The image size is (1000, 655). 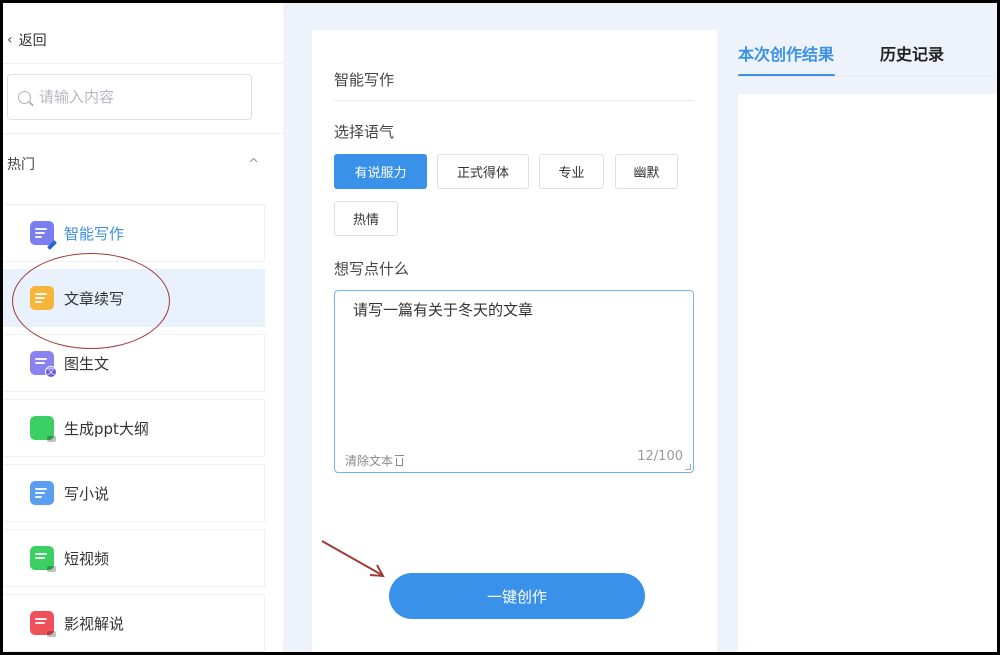 I want to click on menu-item-film-commentary: 影视解说, so click(x=134, y=623).